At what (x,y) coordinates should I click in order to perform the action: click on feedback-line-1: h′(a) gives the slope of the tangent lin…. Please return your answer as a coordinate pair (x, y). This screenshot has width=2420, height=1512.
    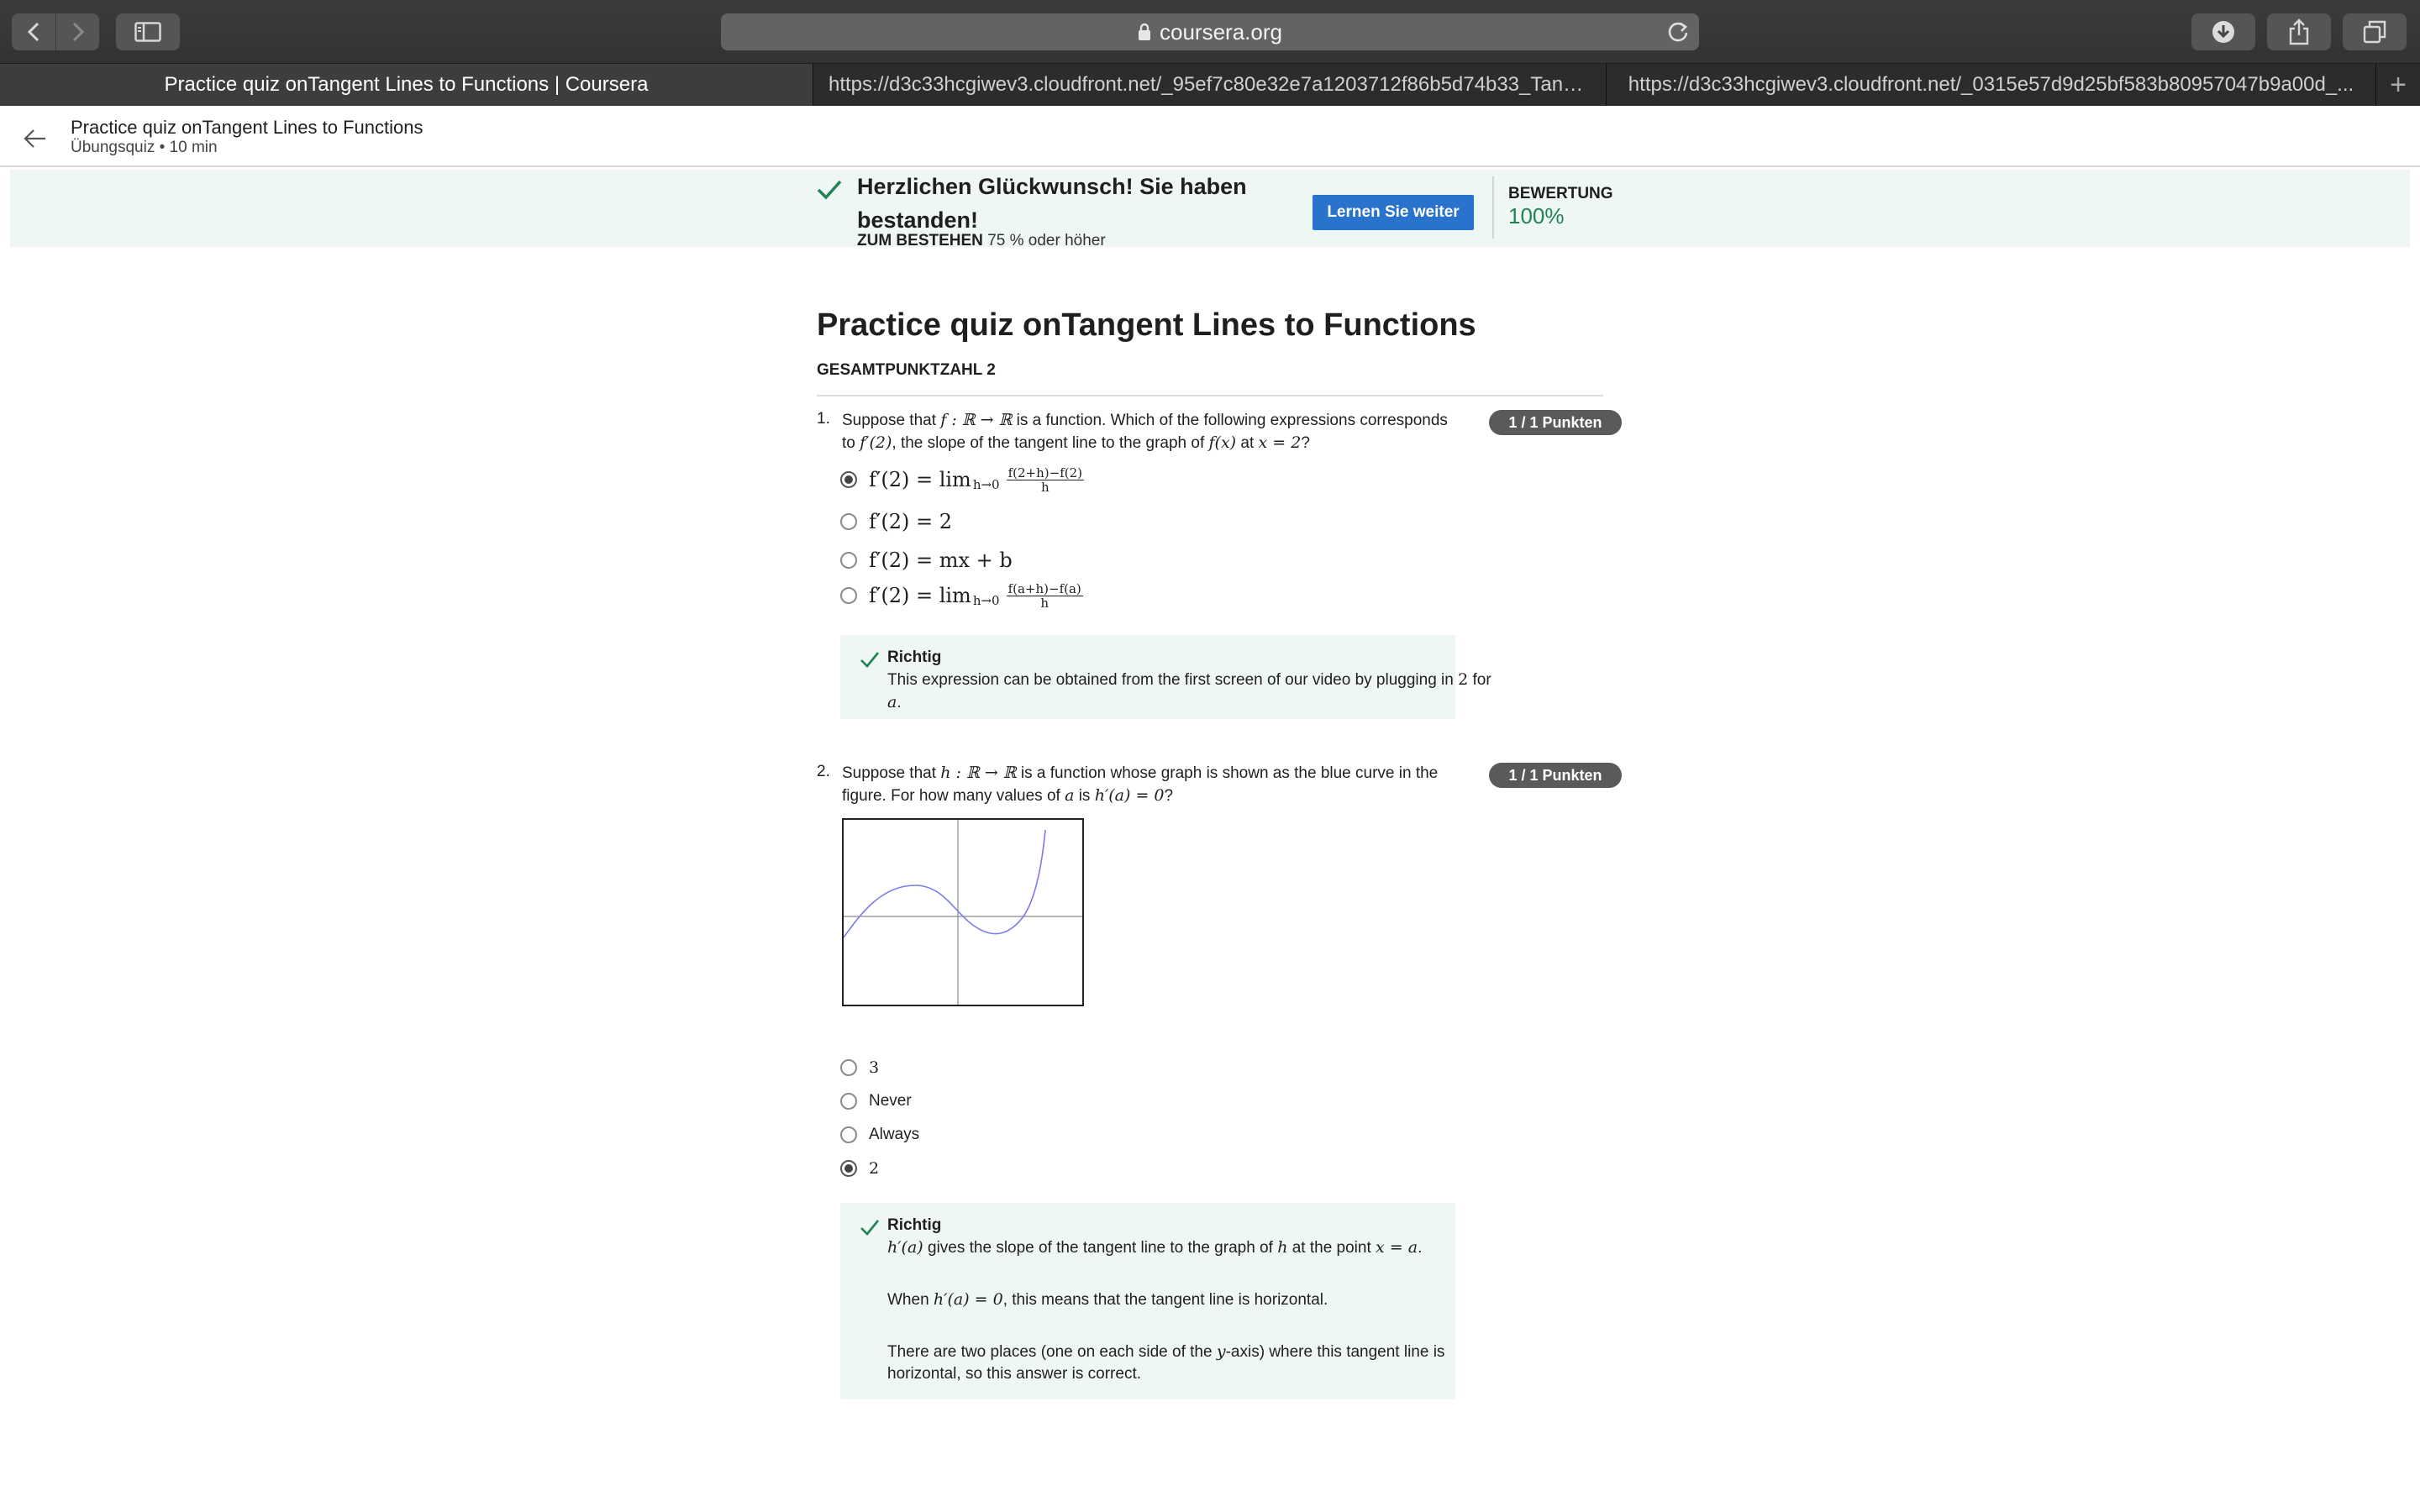
    Looking at the image, I should click on (1155, 1247).